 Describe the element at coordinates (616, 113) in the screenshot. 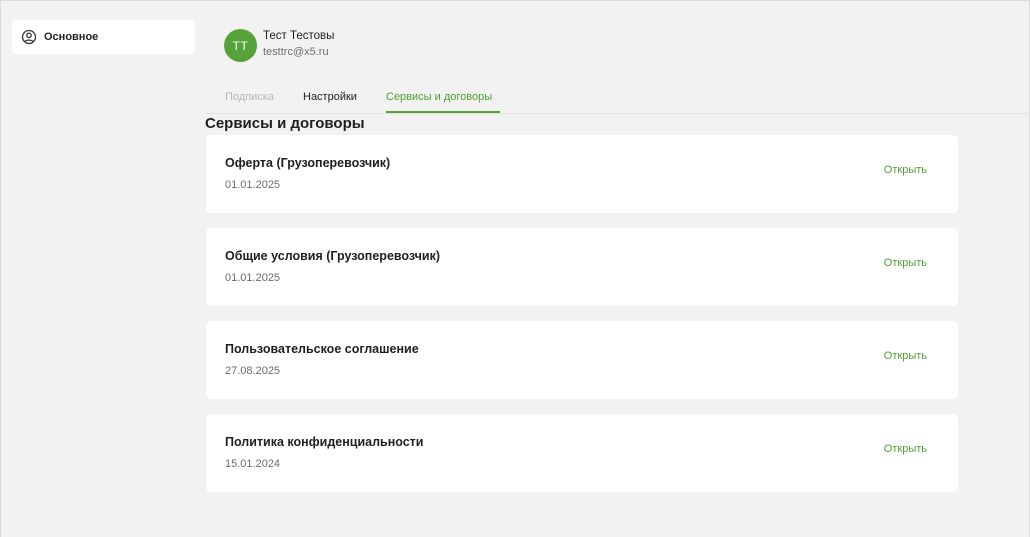

I see `tabs-divider` at that location.